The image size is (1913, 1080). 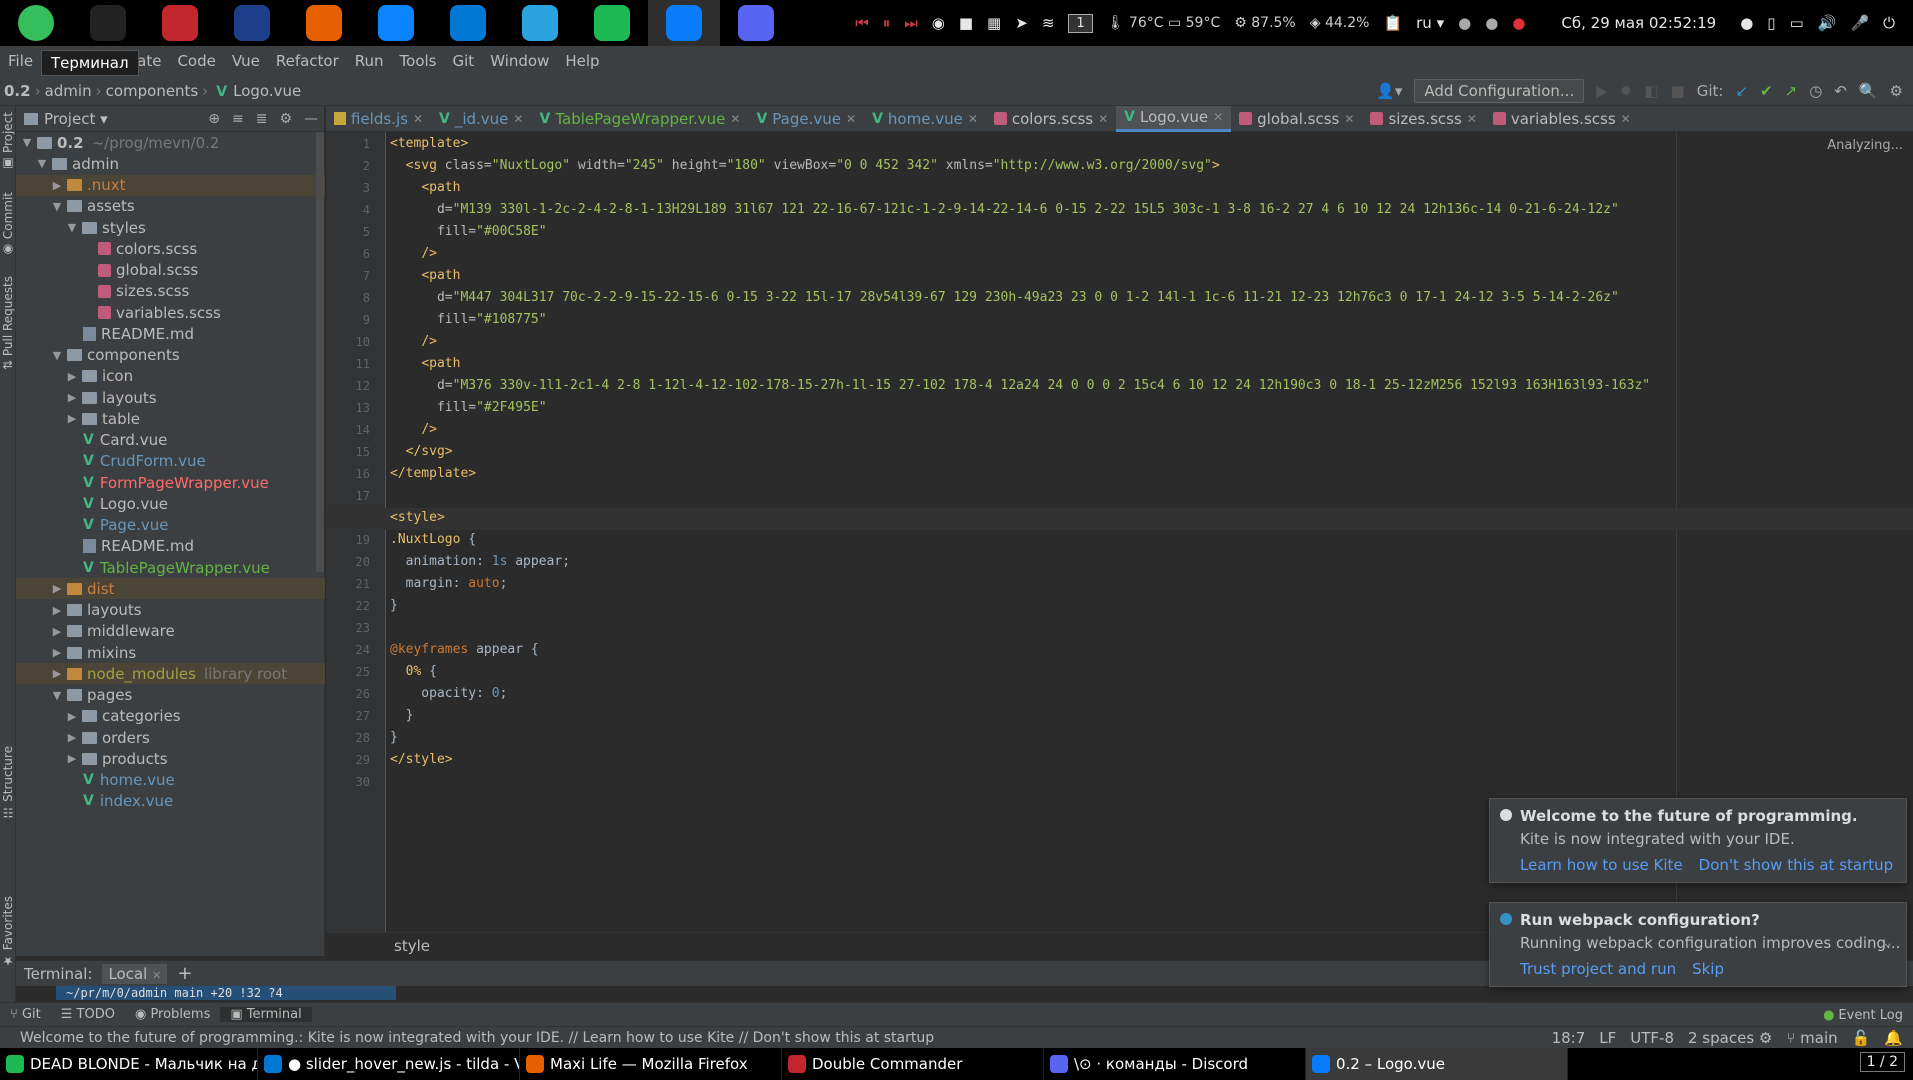 I want to click on launcher-vscode, so click(x=468, y=23).